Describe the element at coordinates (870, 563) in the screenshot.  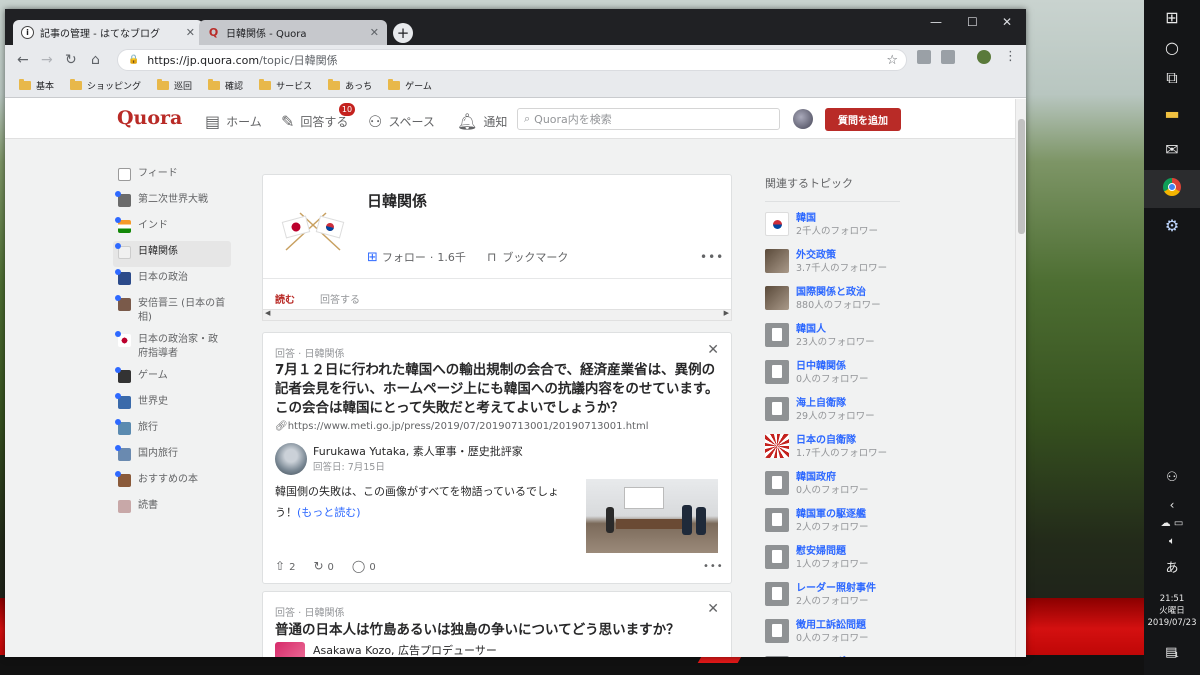
I see `related-topic-item: 慰安婦問題 1人のフォロワー` at that location.